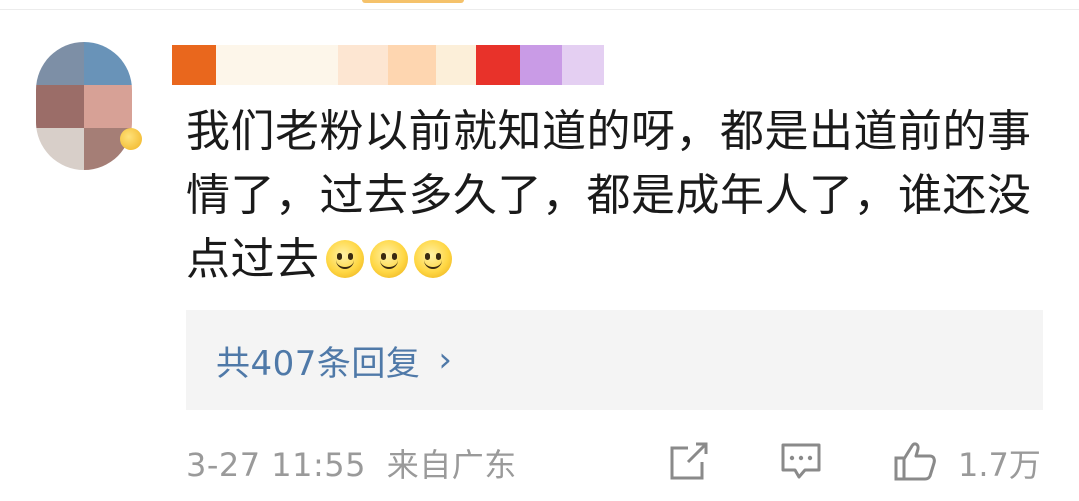 The height and width of the screenshot is (501, 1079). What do you see at coordinates (451, 465) in the screenshot?
I see `location: 来自广东` at bounding box center [451, 465].